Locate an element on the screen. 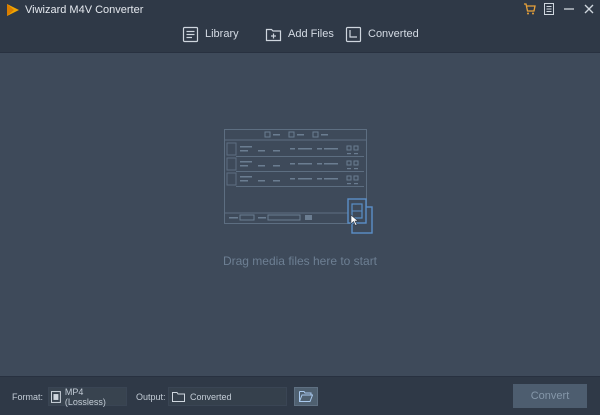 This screenshot has height=415, width=600. main-toolbar: Library Add Files Converted is located at coordinates (300, 36).